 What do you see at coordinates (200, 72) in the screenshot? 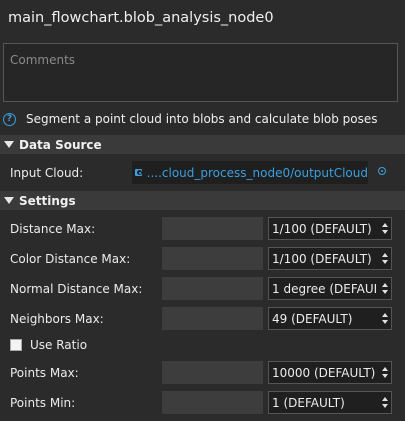
I see `comments-field` at bounding box center [200, 72].